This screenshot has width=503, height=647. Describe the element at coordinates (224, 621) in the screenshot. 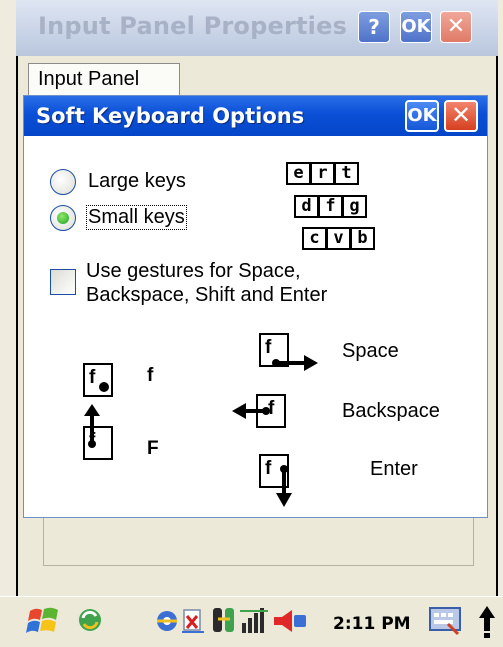

I see `network-icon` at that location.